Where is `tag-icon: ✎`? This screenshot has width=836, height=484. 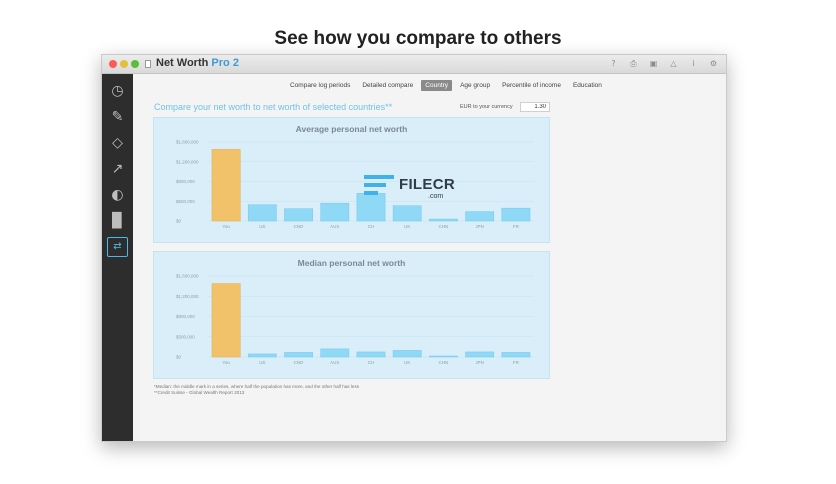 tag-icon: ✎ is located at coordinates (117, 117).